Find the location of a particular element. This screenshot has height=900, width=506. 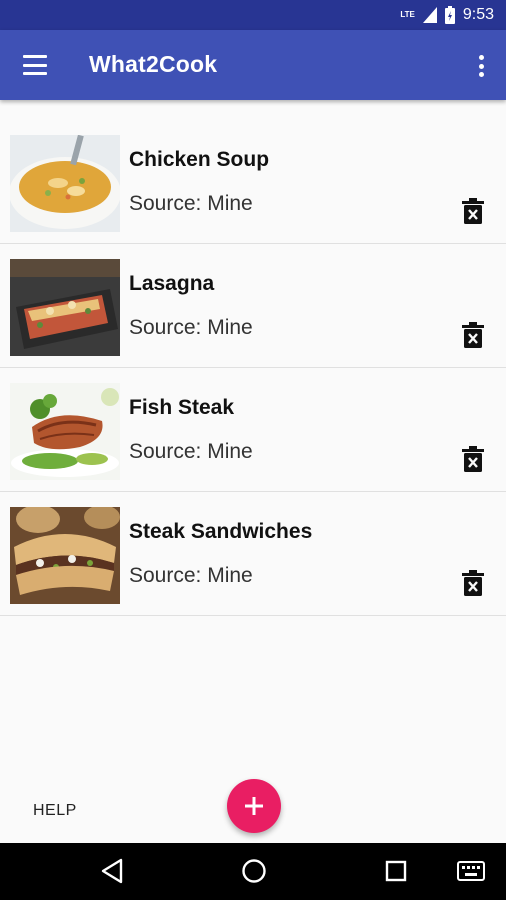

app-bar: What2Cook is located at coordinates (253, 65).